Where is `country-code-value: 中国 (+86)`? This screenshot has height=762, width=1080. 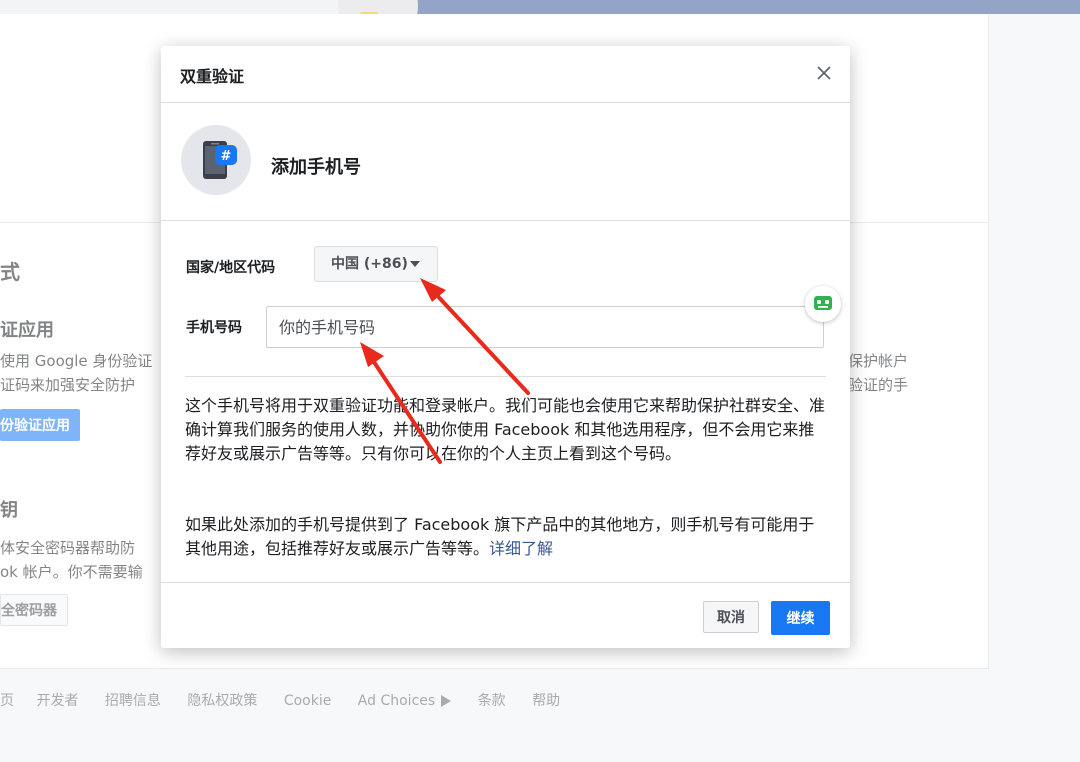
country-code-value: 中国 (+86) is located at coordinates (369, 264).